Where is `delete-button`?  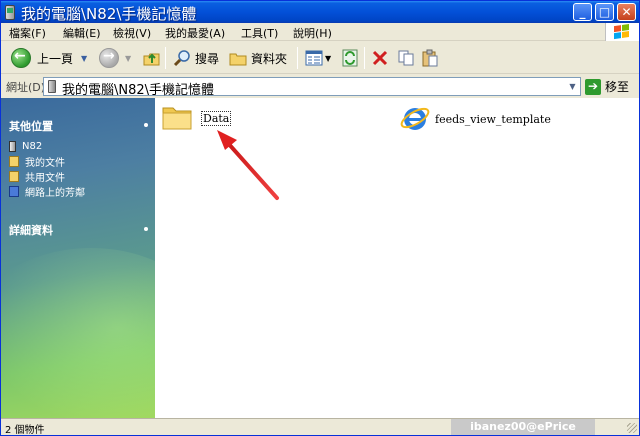
delete-button is located at coordinates (380, 58).